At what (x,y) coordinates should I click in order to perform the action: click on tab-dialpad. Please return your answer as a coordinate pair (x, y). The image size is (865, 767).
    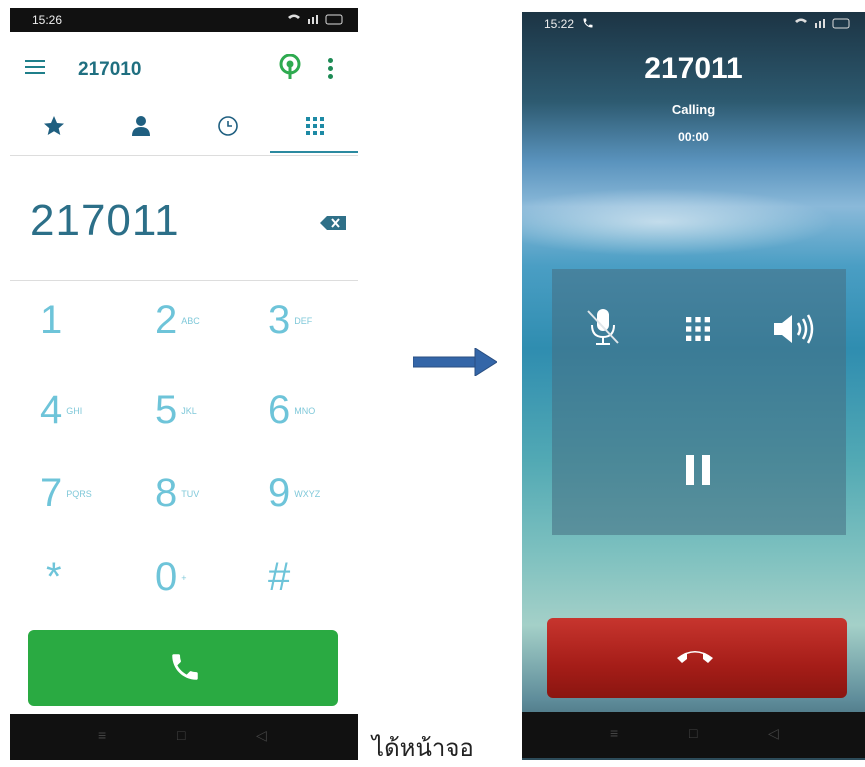
    Looking at the image, I should click on (314, 131).